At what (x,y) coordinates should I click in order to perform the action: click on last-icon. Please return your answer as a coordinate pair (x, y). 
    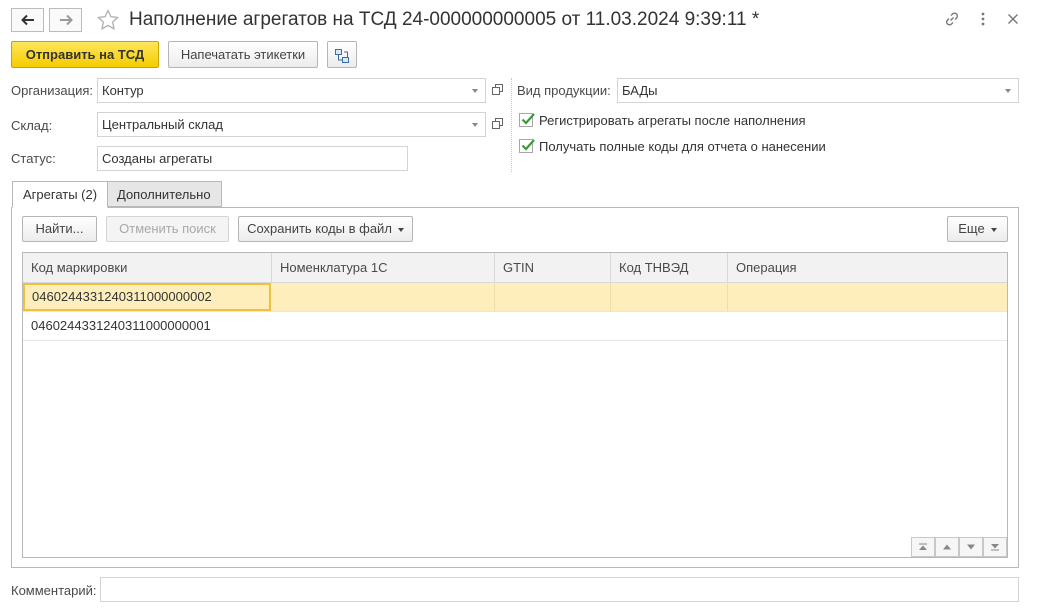
    Looking at the image, I should click on (995, 547).